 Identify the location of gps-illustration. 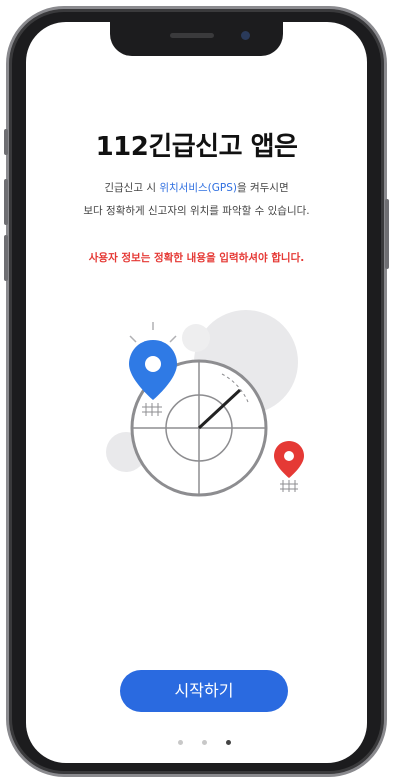
(205, 403).